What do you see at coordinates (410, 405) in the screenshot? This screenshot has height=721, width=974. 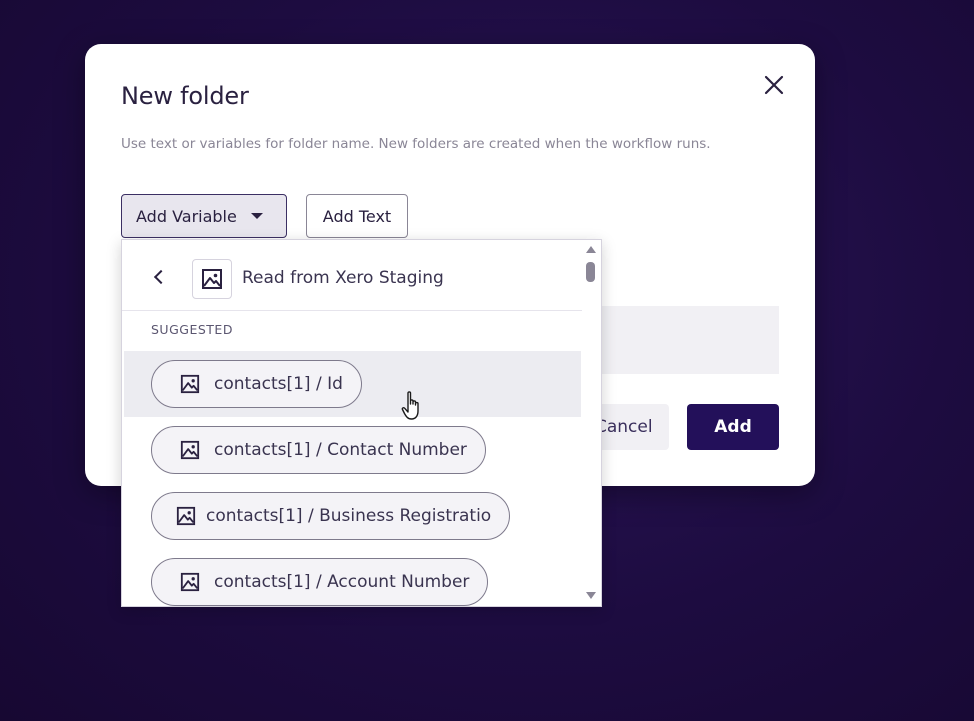 I see `hand-cursor-icon` at bounding box center [410, 405].